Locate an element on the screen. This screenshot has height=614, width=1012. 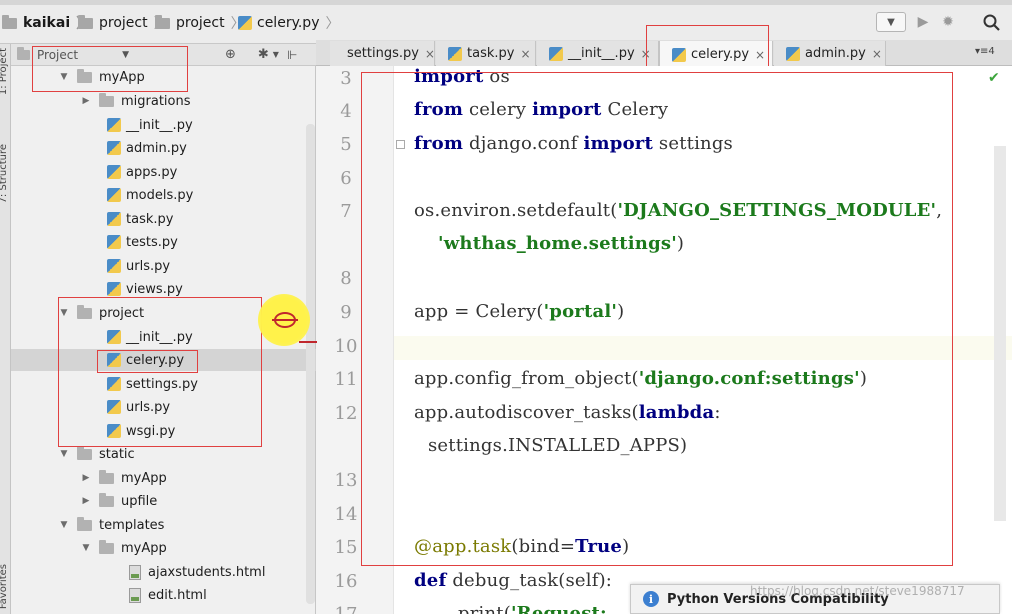
code-token: settings is located at coordinates (695, 143).